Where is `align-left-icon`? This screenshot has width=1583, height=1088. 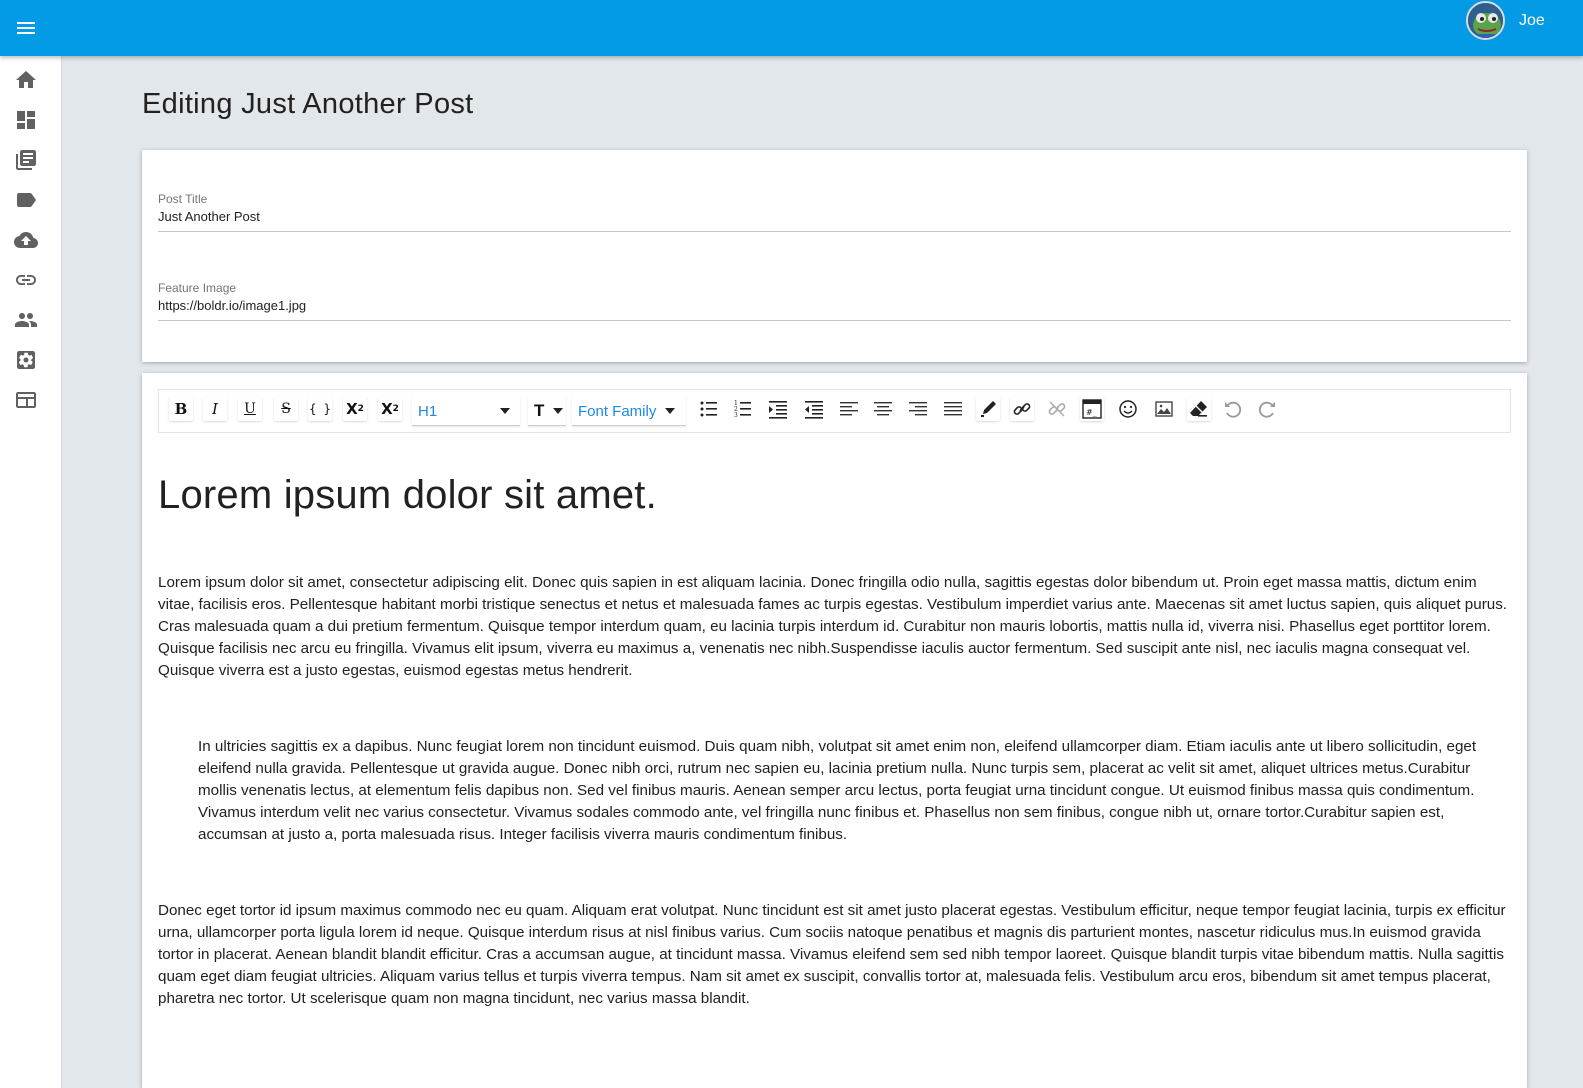 align-left-icon is located at coordinates (849, 409).